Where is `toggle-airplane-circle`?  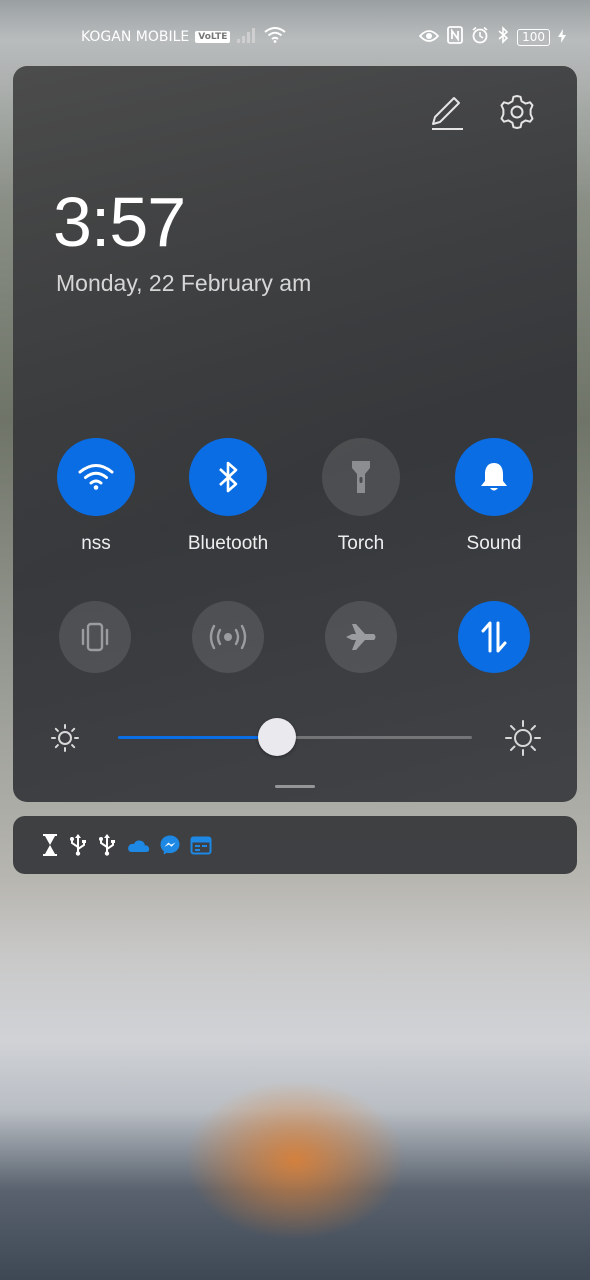
toggle-airplane-circle is located at coordinates (361, 637).